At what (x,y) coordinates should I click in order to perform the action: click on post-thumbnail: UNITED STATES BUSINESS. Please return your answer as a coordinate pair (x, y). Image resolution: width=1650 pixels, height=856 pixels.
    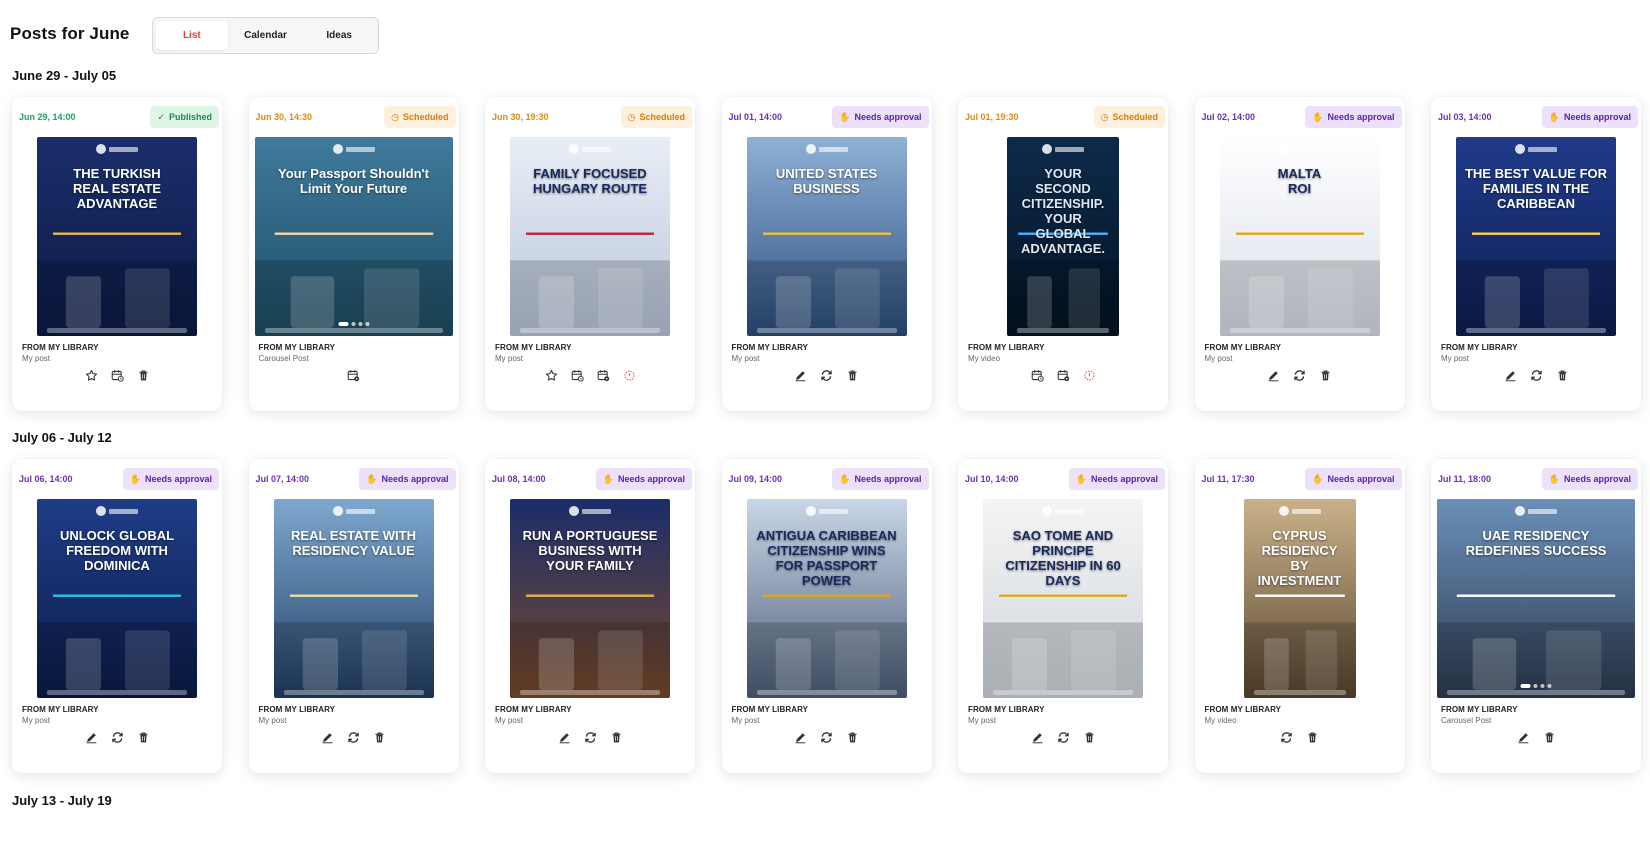
    Looking at the image, I should click on (826, 236).